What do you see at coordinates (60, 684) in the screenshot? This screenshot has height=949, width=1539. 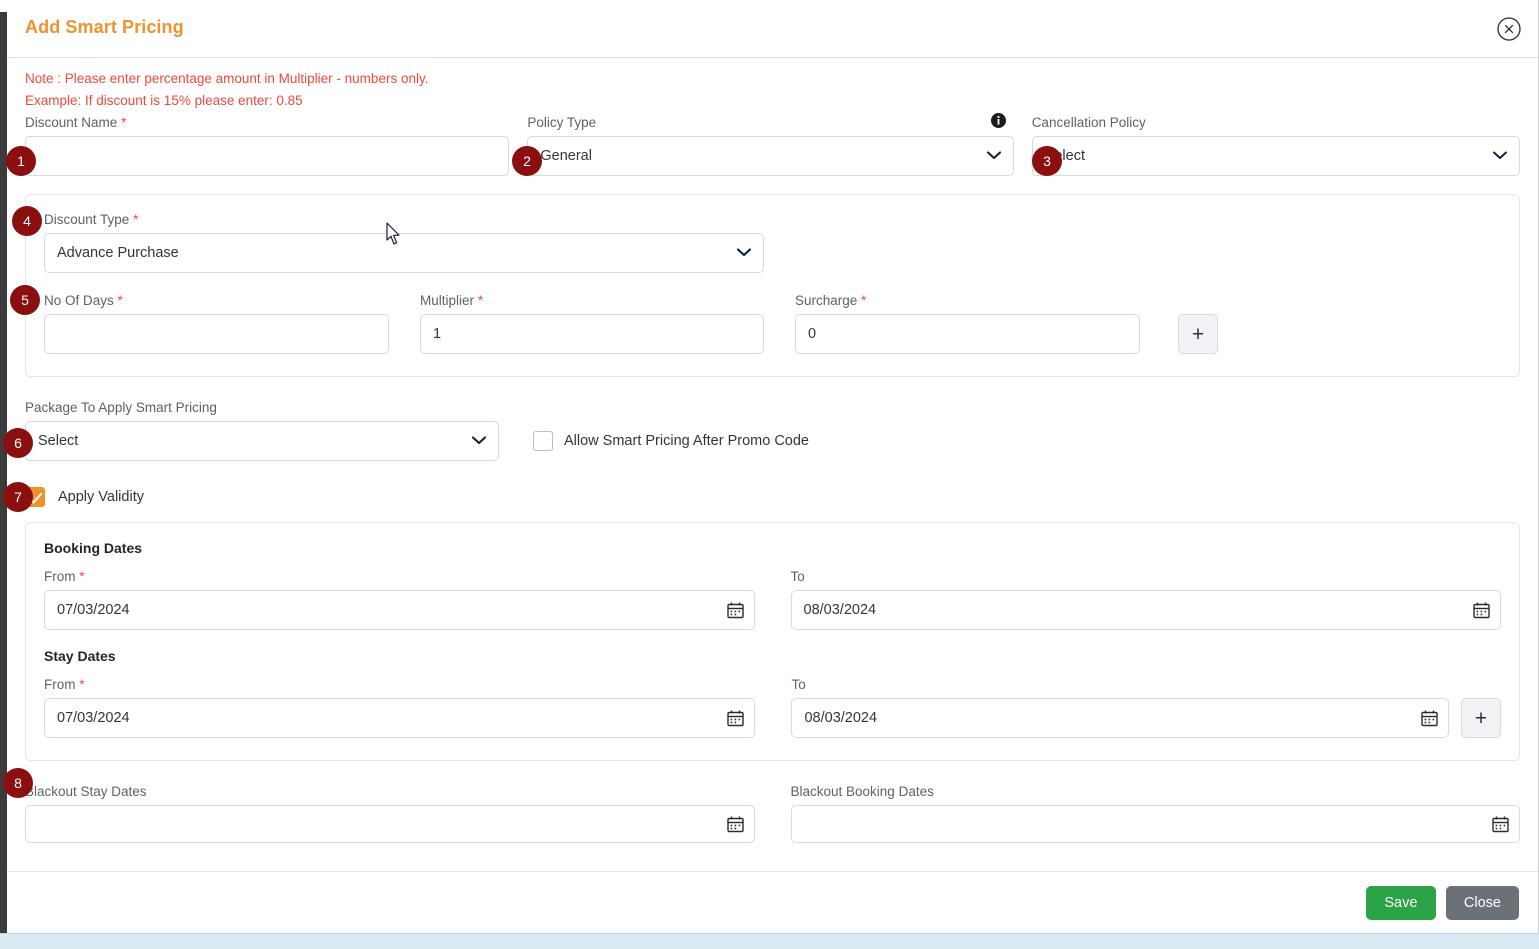 I see `stay-from-label-text: From` at bounding box center [60, 684].